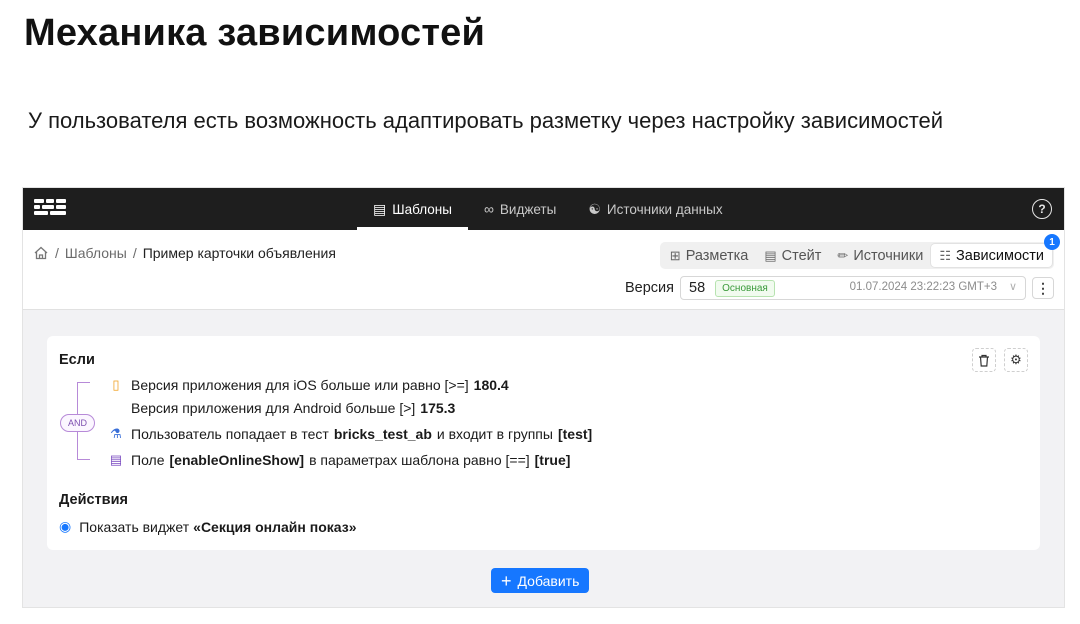 The image size is (1080, 624). I want to click on condition-value: 180.4, so click(491, 385).